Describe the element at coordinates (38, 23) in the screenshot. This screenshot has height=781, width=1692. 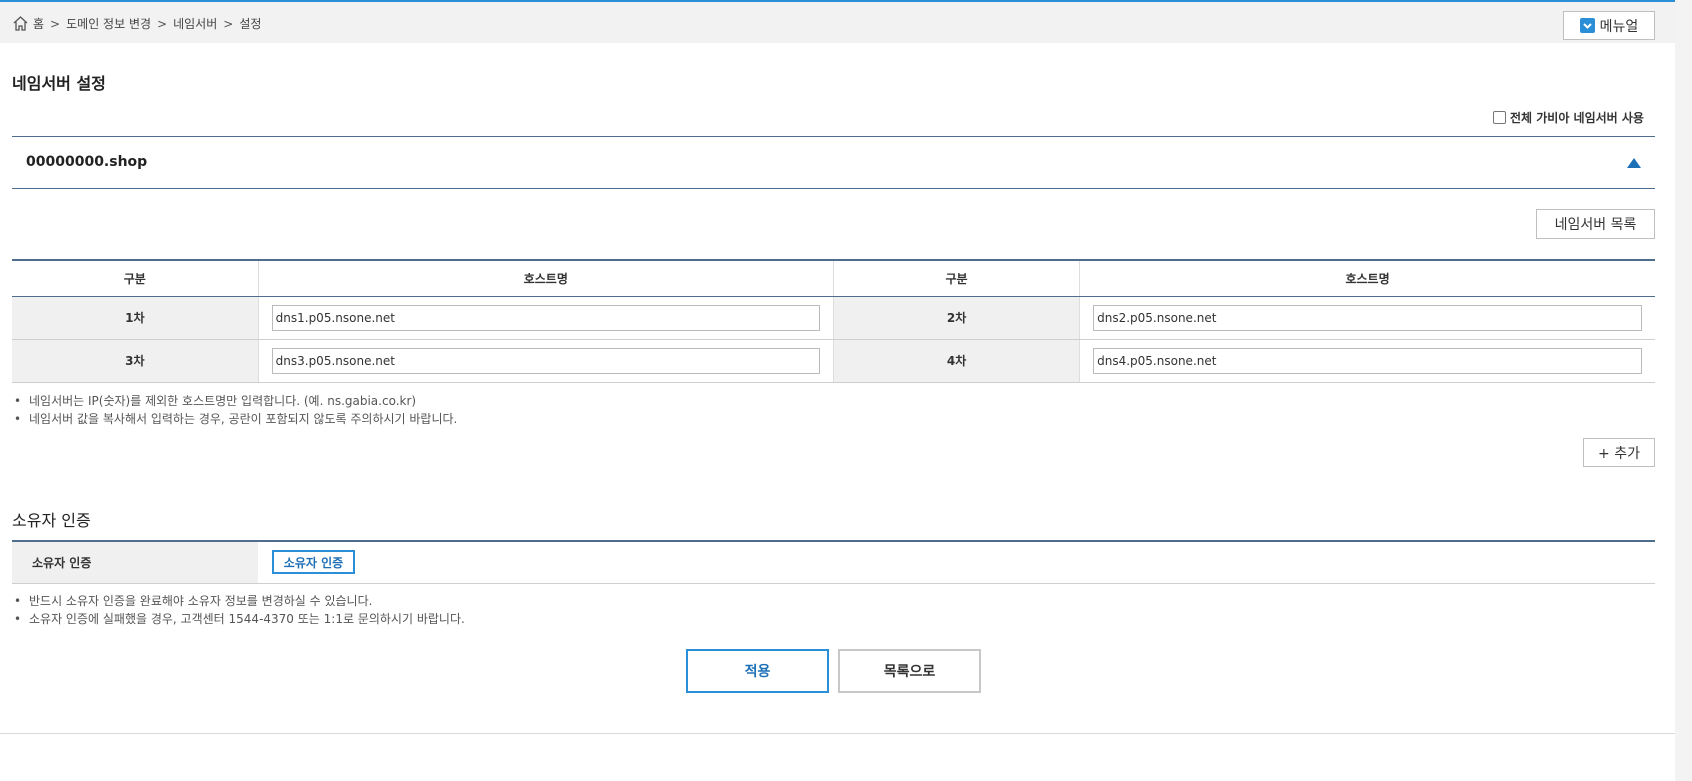
I see `breadcrumb-home: 홈` at that location.